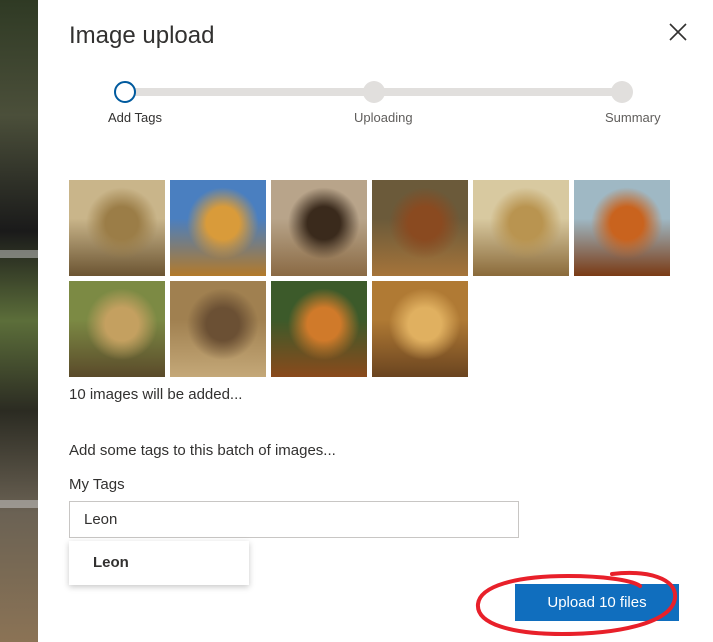 This screenshot has width=713, height=642. What do you see at coordinates (633, 117) in the screenshot?
I see `step-summary-label: Summary` at bounding box center [633, 117].